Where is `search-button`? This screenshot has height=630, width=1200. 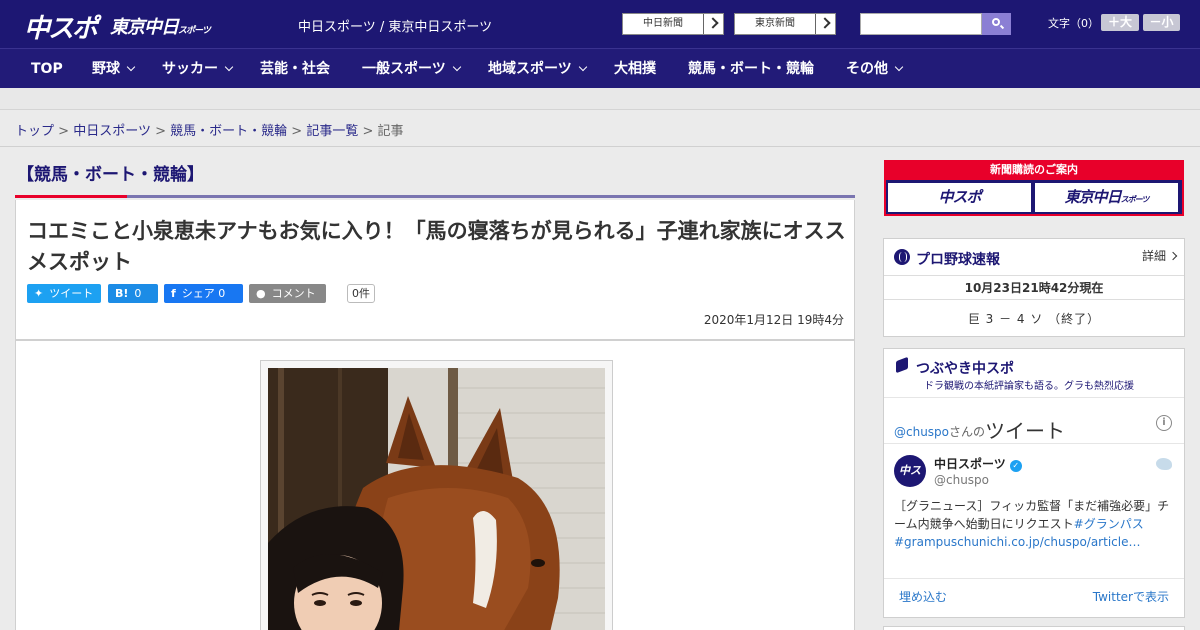 search-button is located at coordinates (996, 24).